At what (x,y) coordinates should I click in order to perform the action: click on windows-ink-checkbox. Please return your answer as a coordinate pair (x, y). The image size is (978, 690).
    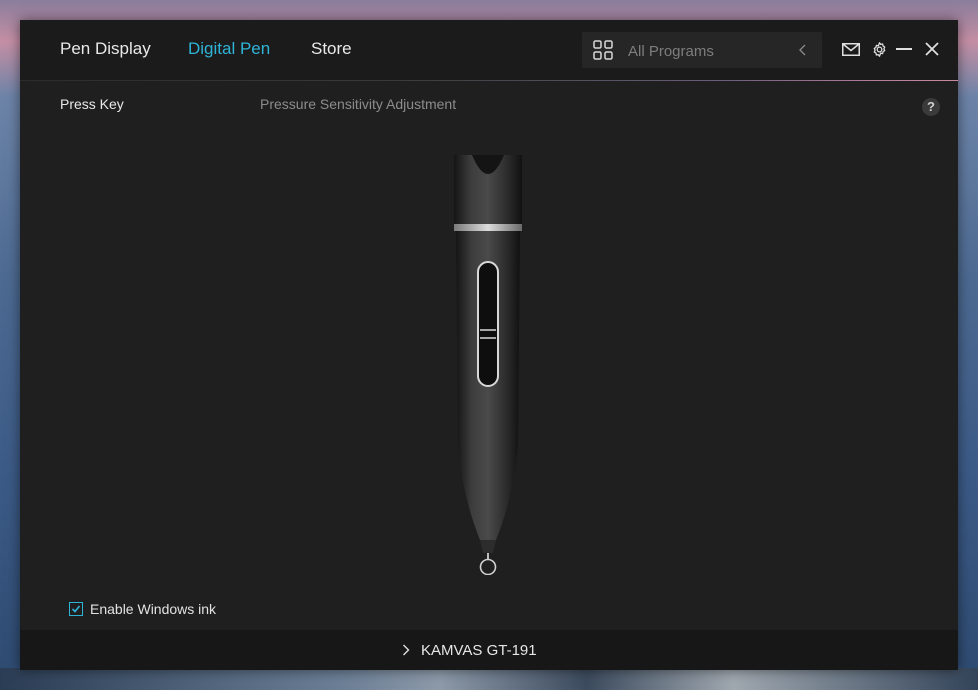
    Looking at the image, I should click on (76, 609).